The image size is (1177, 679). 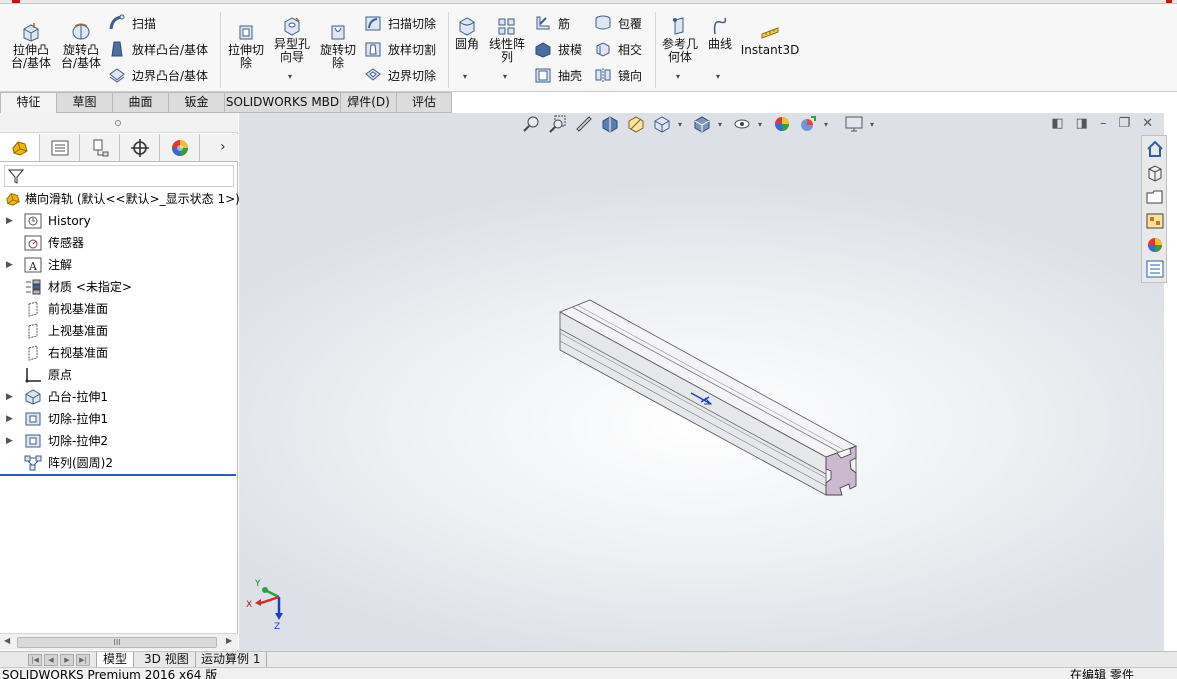 What do you see at coordinates (467, 33) in the screenshot?
I see `fillet-button: 圆角` at bounding box center [467, 33].